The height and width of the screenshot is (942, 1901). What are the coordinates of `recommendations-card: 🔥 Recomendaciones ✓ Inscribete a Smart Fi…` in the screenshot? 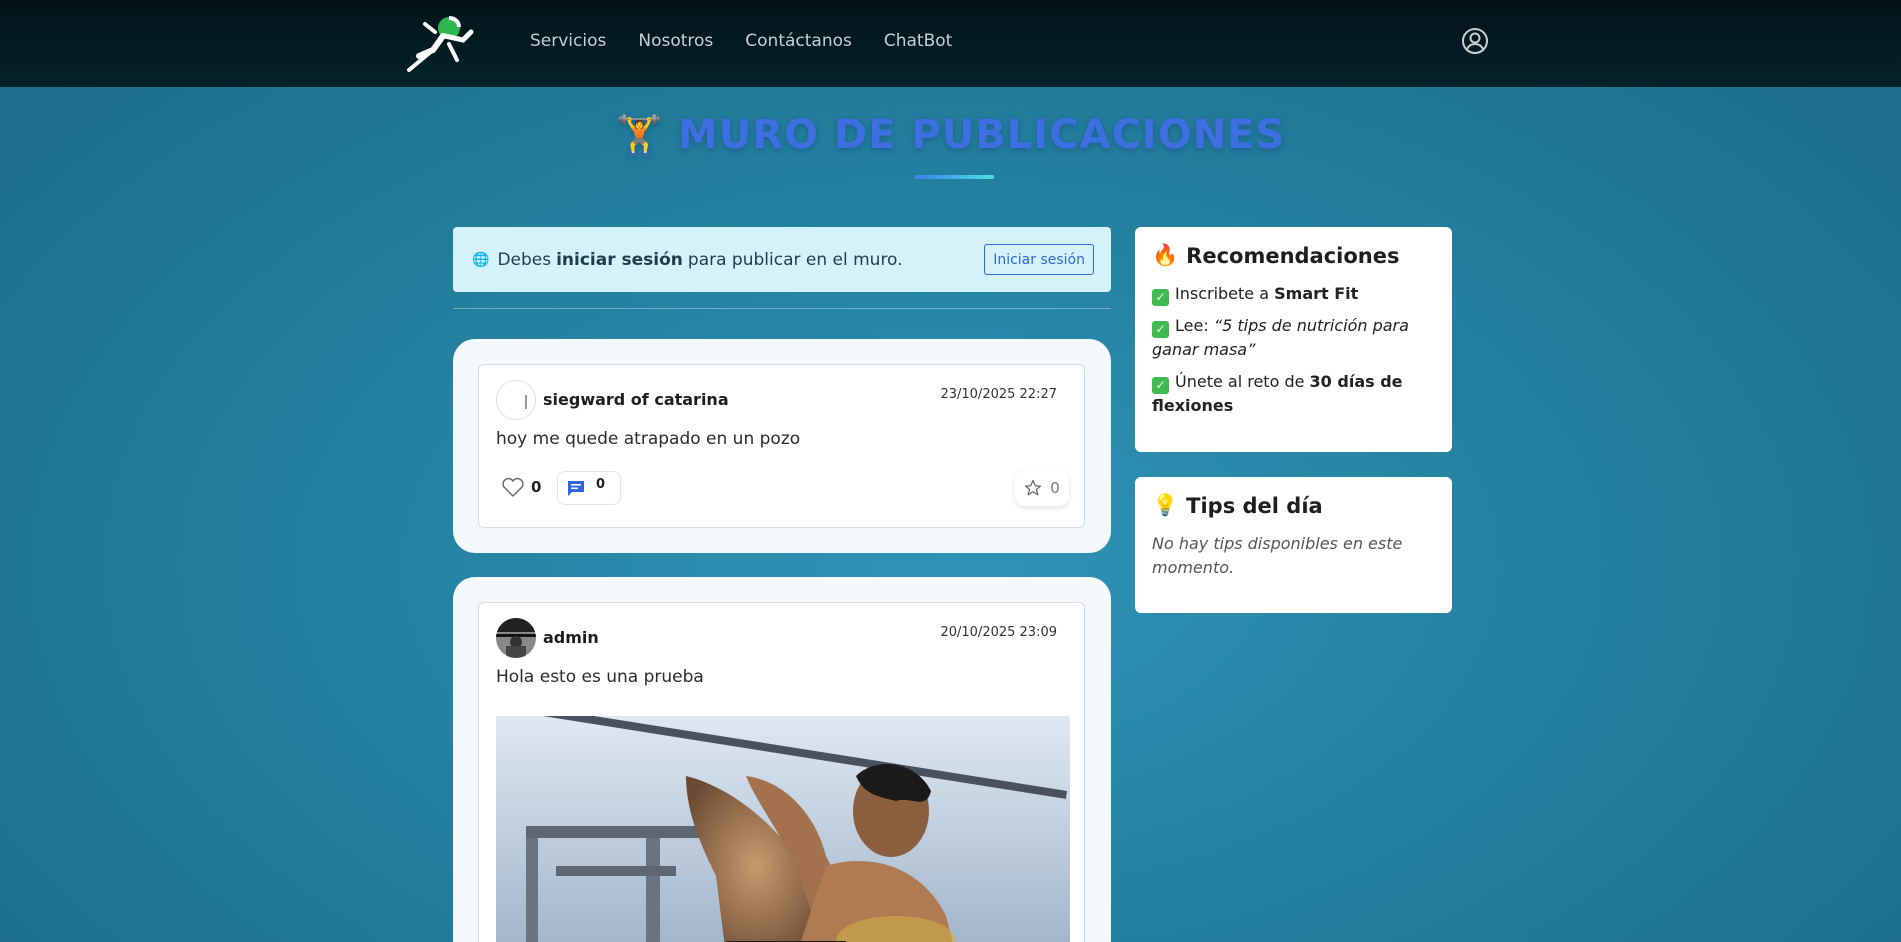 It's located at (1293, 339).